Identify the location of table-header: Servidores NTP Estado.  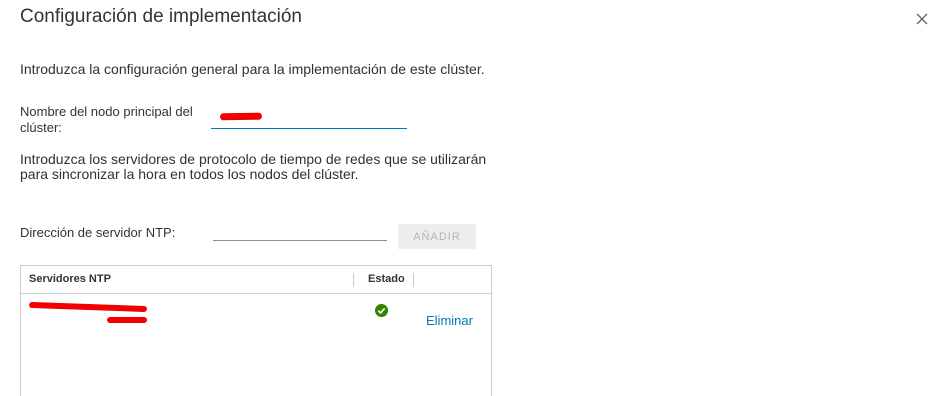
(256, 280).